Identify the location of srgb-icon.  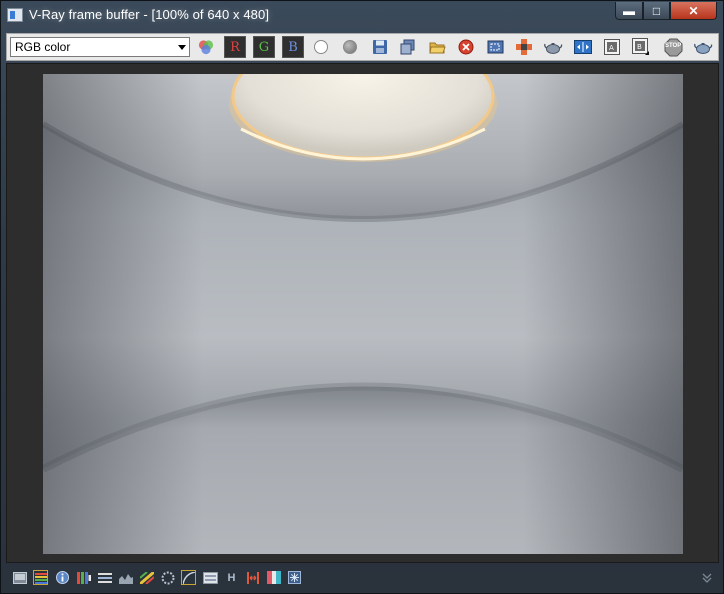
(210, 577).